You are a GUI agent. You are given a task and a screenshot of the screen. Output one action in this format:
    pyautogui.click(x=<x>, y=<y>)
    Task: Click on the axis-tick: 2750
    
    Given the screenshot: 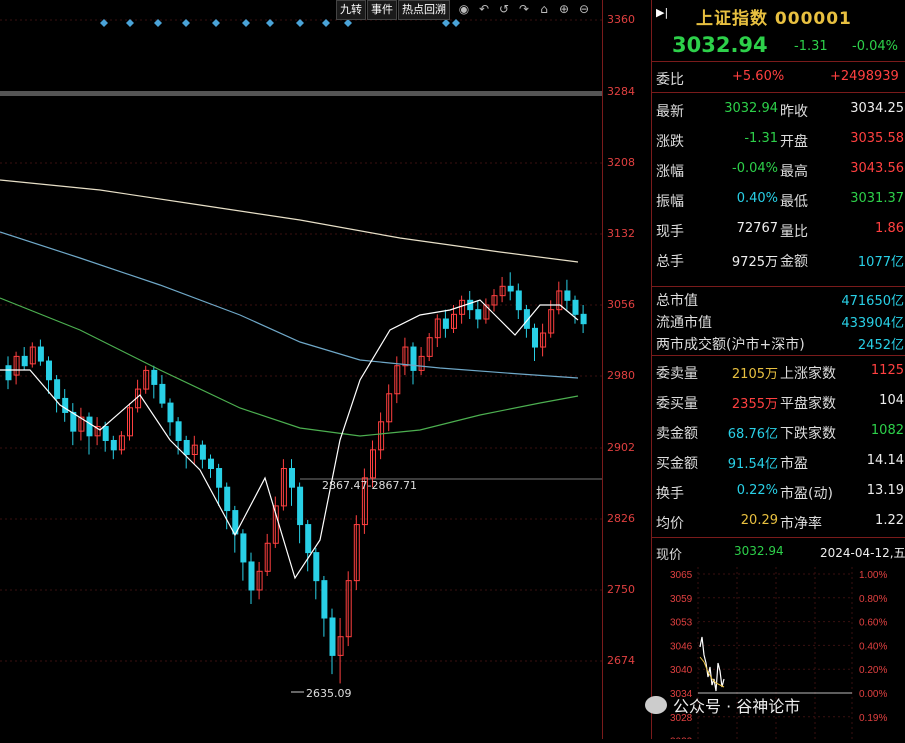 What is the action you would take?
    pyautogui.click(x=621, y=589)
    